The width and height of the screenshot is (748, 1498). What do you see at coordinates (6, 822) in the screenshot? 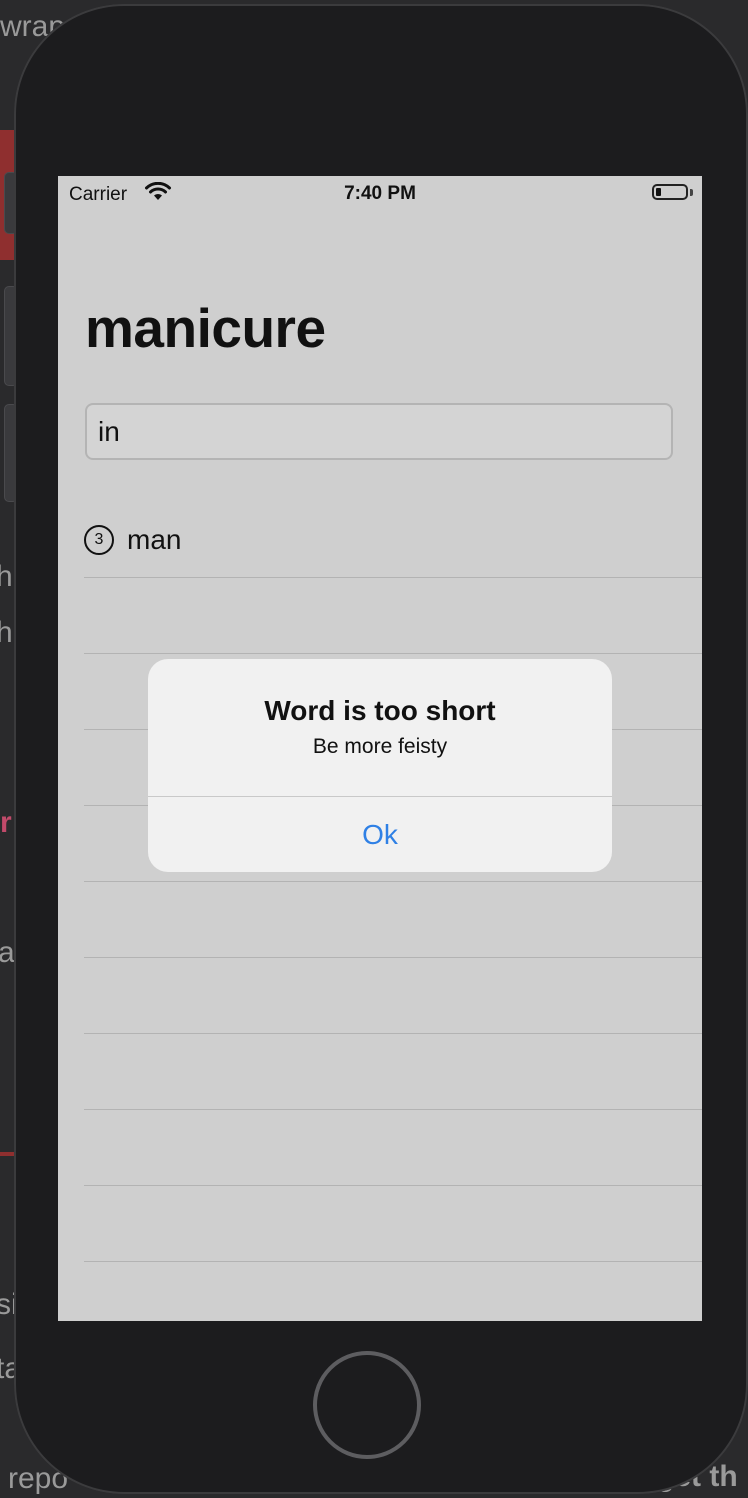
I see `editor-fragment: r` at bounding box center [6, 822].